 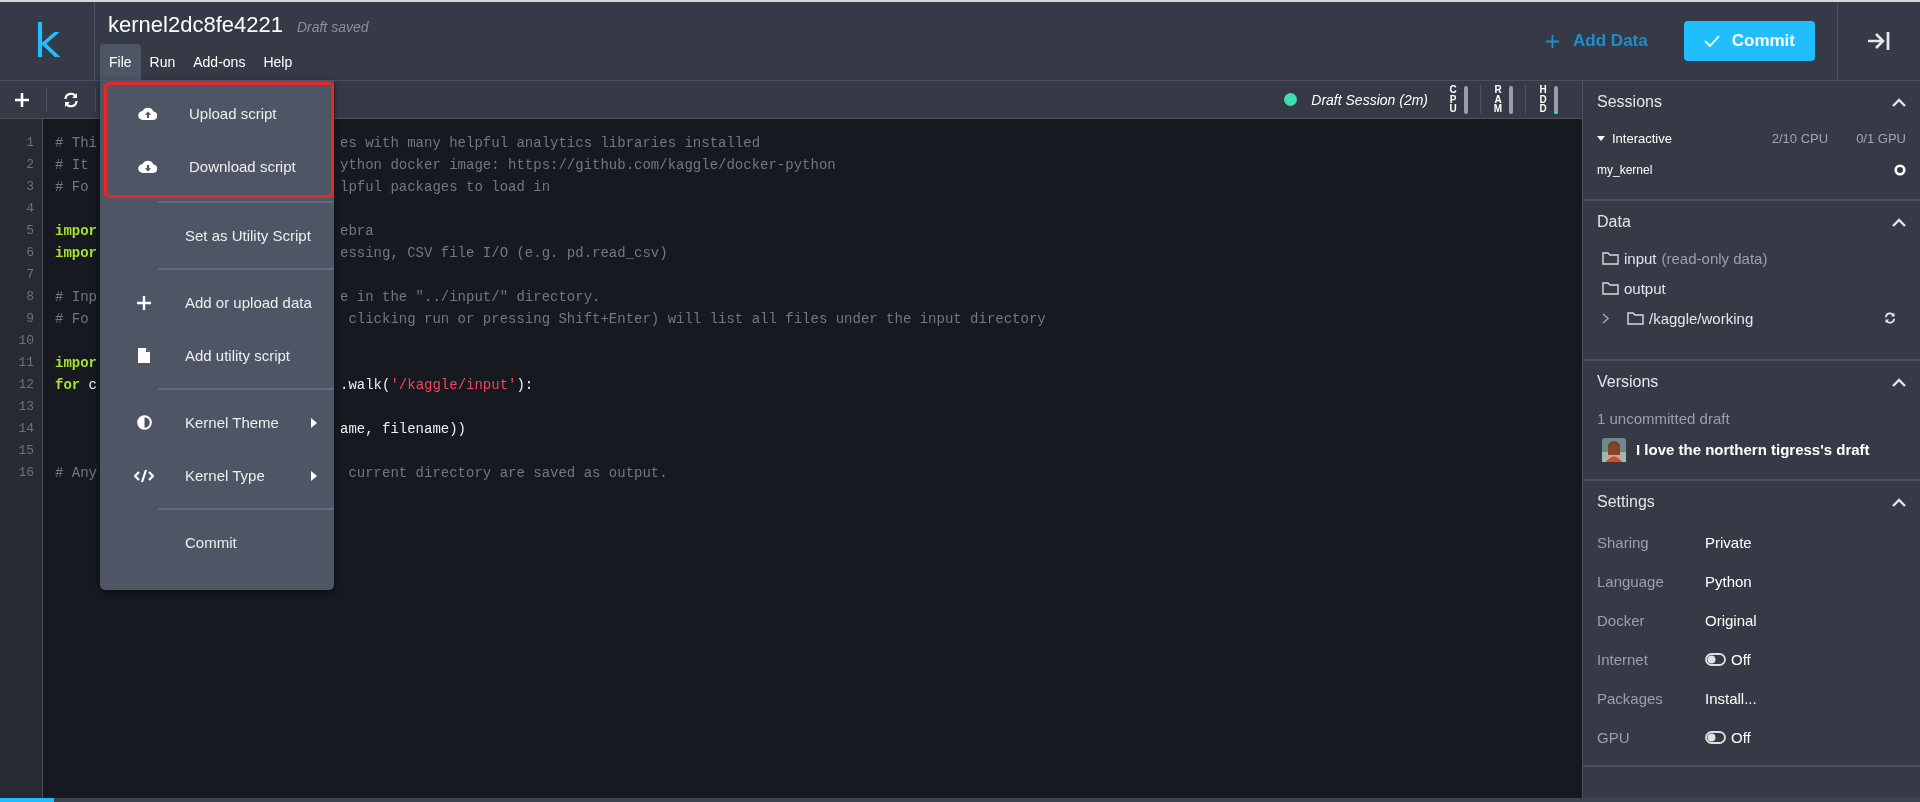 I want to click on line-number: 2, so click(x=30, y=165).